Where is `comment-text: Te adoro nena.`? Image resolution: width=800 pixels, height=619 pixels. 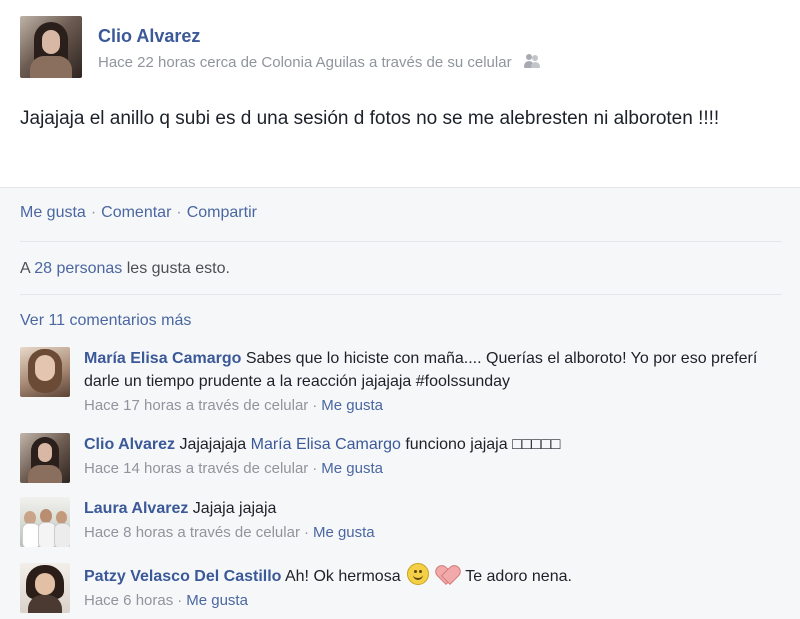
comment-text: Te adoro nena. is located at coordinates (516, 576).